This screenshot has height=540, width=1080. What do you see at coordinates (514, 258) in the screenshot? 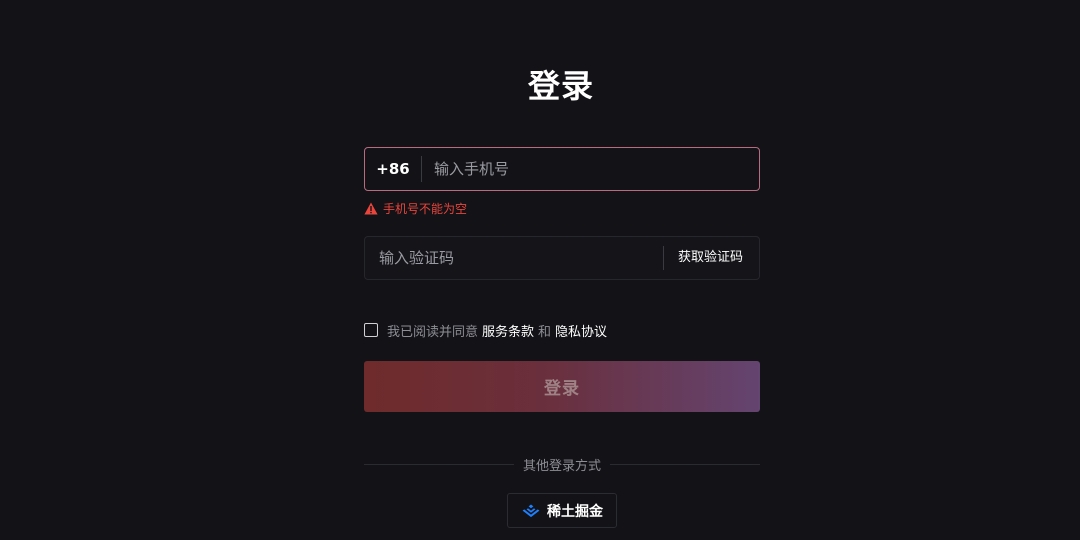
I see `verification-code-input` at bounding box center [514, 258].